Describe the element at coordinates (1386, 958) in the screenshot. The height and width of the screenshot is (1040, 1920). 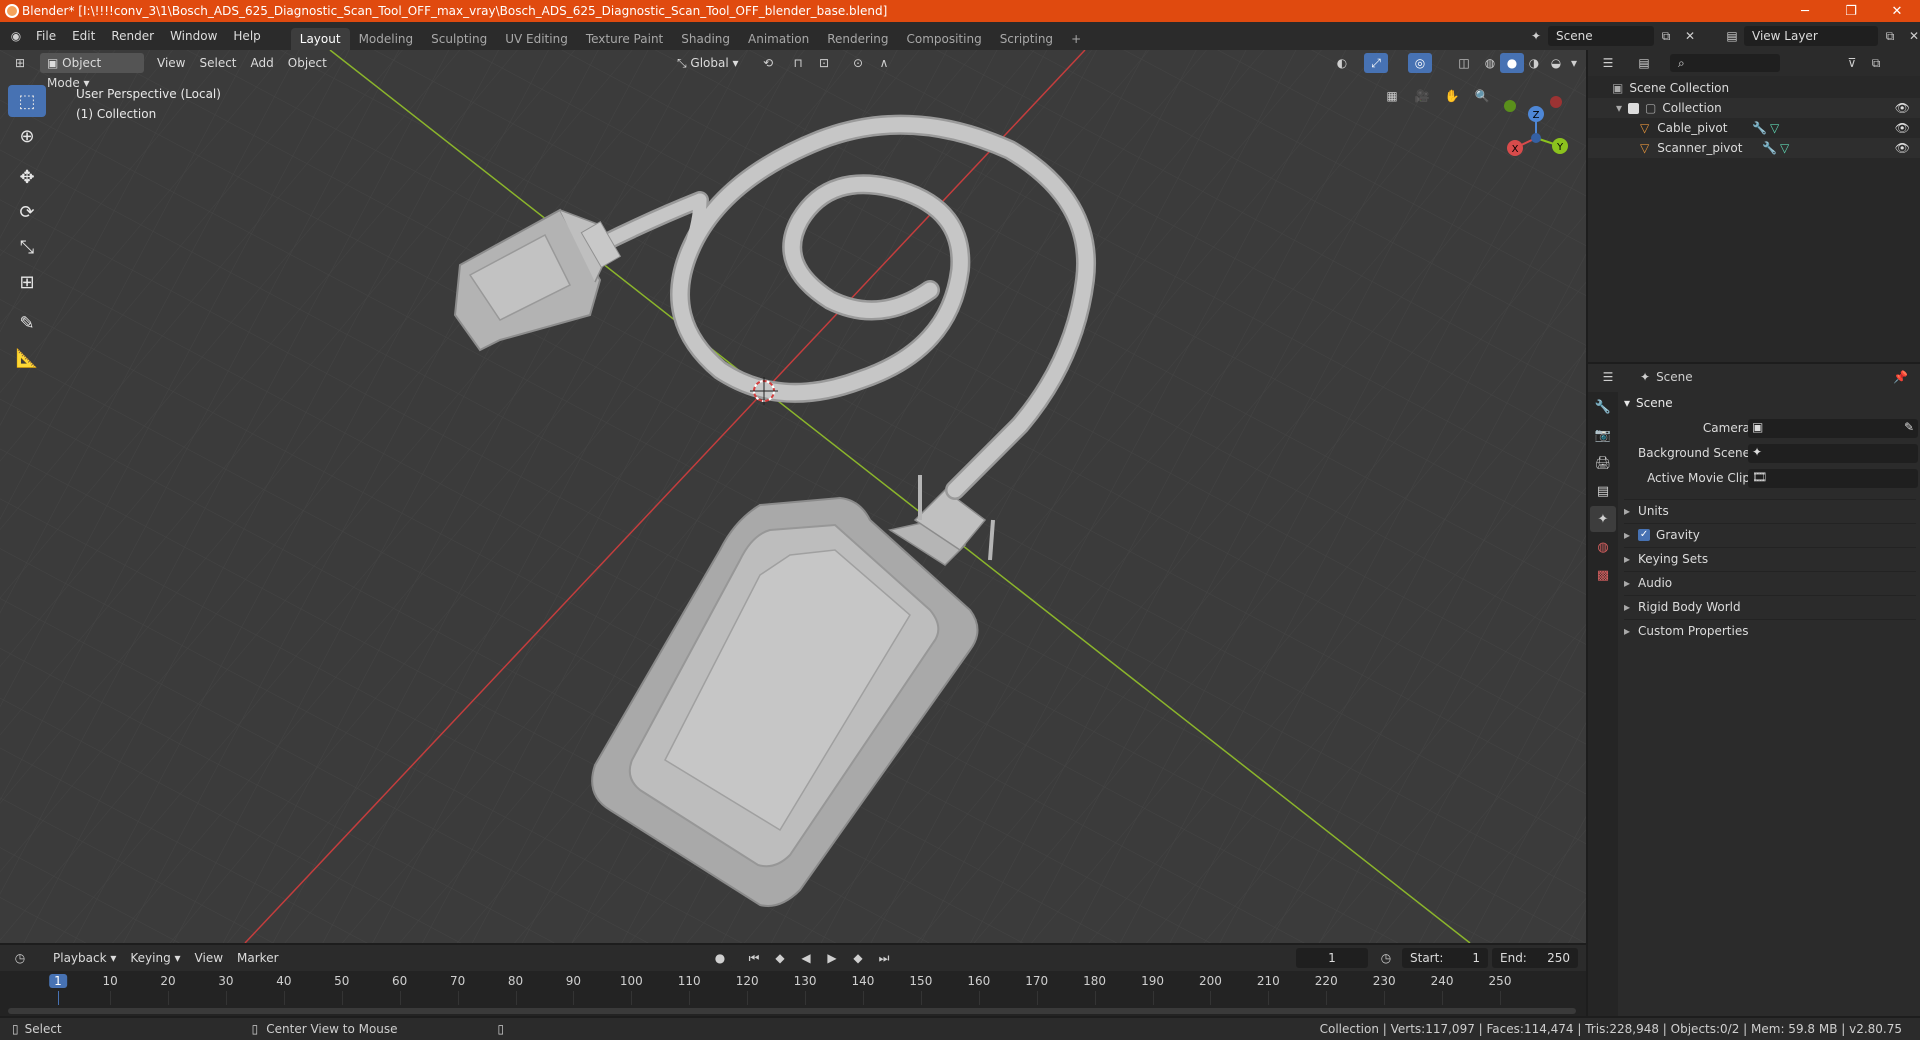
I see `preview-range-icon: ◷` at that location.